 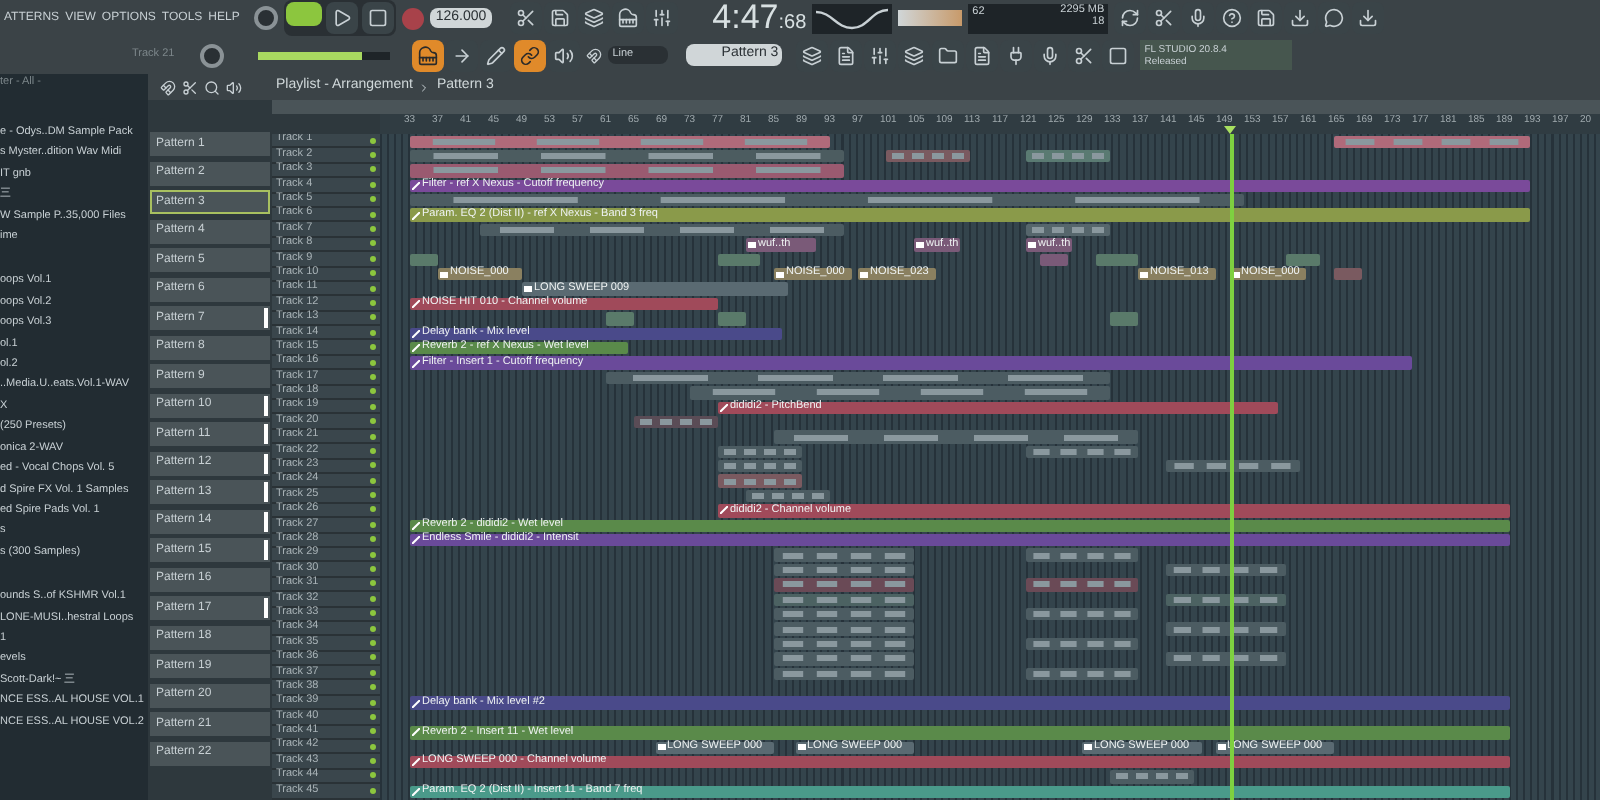 I want to click on speaker-icon, so click(x=234, y=87).